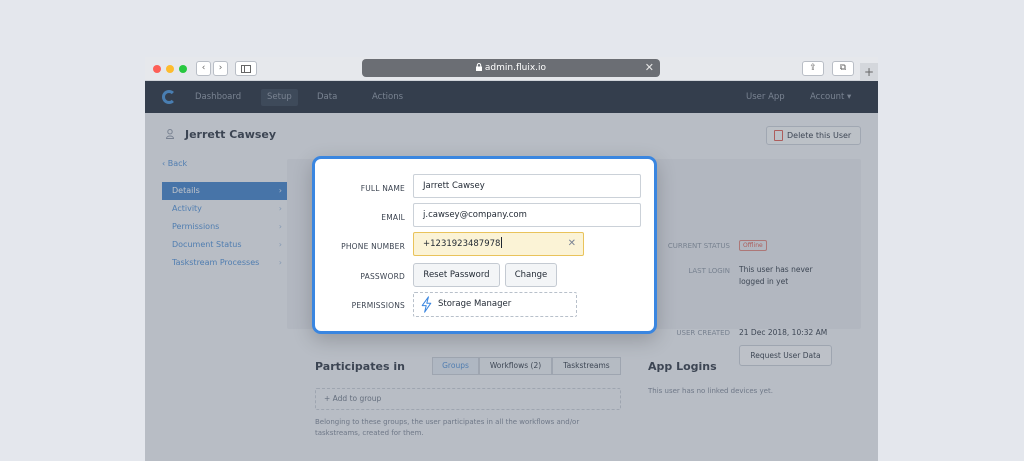  What do you see at coordinates (649, 68) in the screenshot?
I see `stop-loading-icon: ✕` at bounding box center [649, 68].